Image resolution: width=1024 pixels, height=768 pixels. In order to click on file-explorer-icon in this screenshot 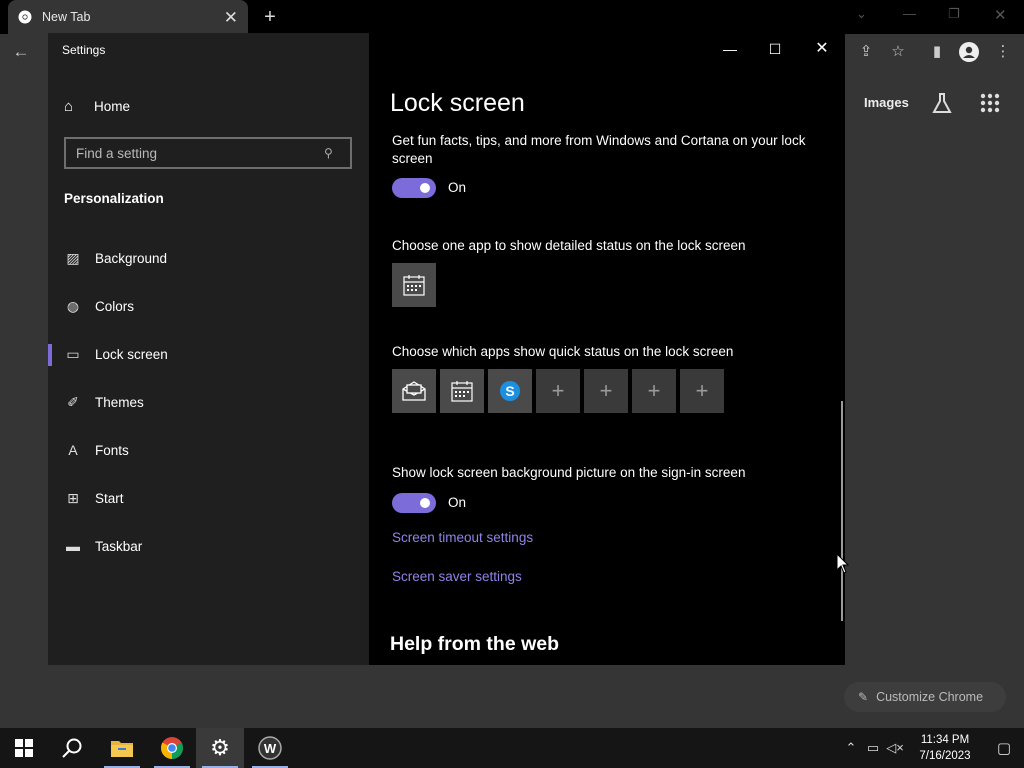, I will do `click(122, 749)`.